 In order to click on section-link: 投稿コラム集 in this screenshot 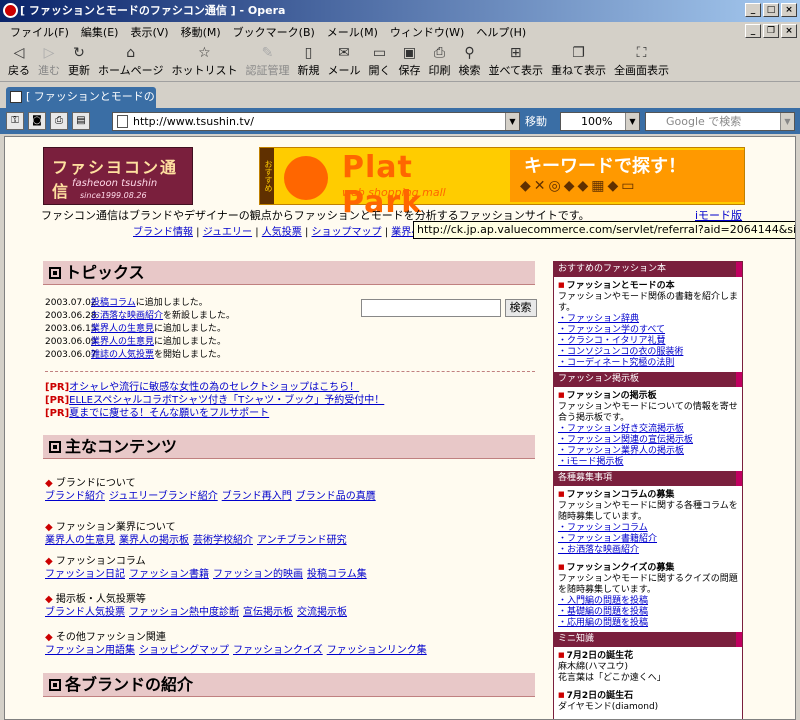, I will do `click(337, 574)`.